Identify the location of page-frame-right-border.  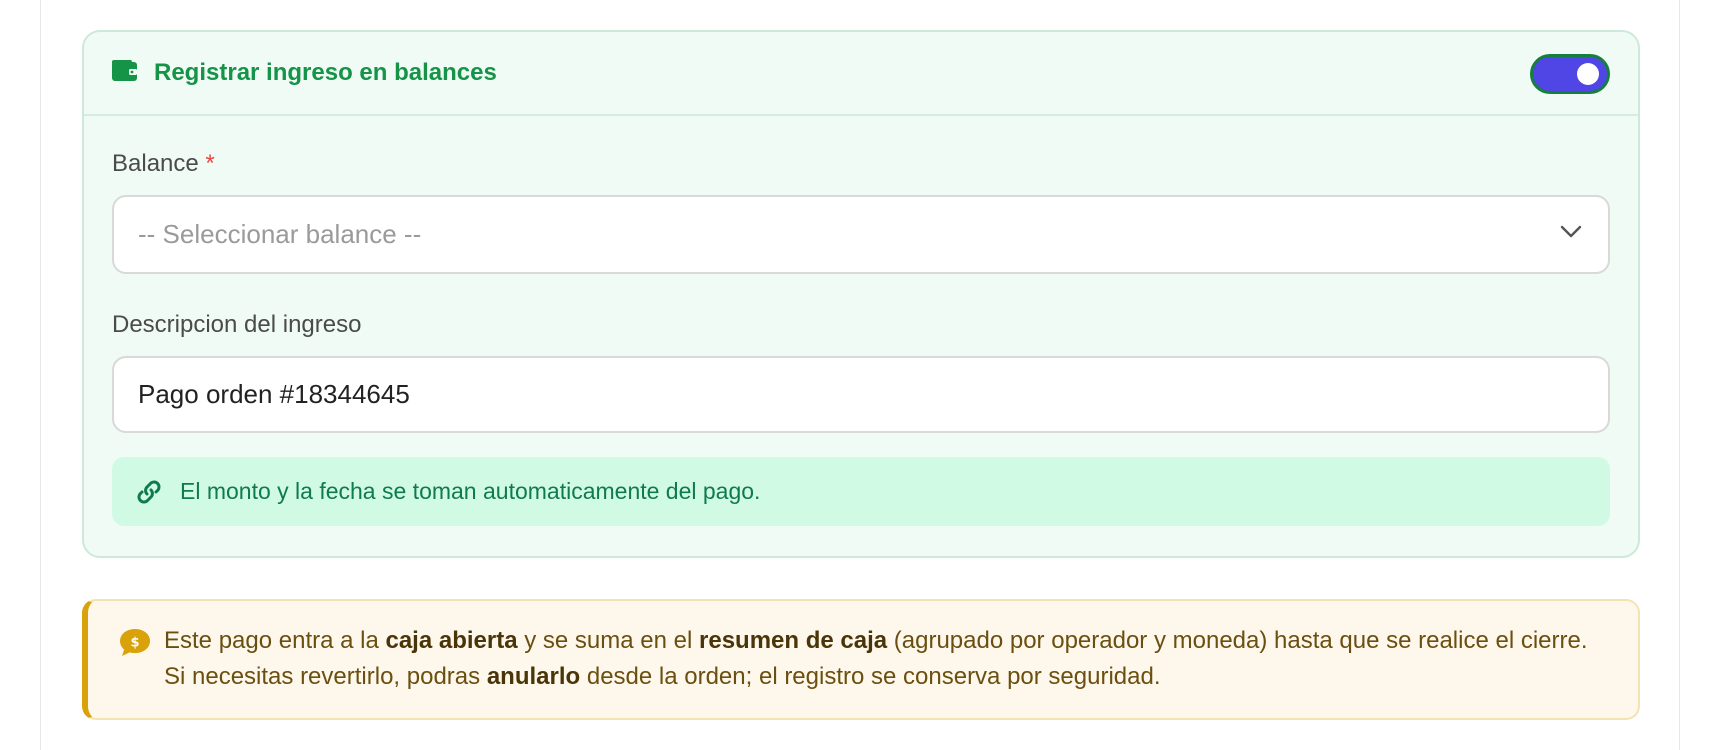
(1679, 375).